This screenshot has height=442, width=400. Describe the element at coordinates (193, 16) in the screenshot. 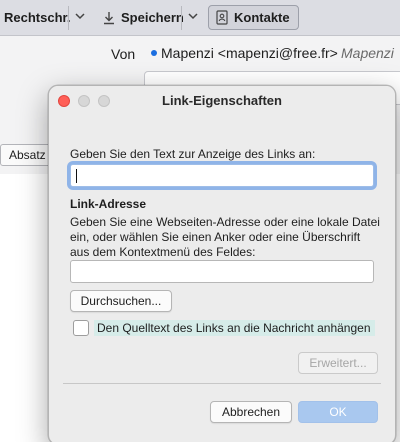

I see `save-dropdown-chevron-icon` at that location.